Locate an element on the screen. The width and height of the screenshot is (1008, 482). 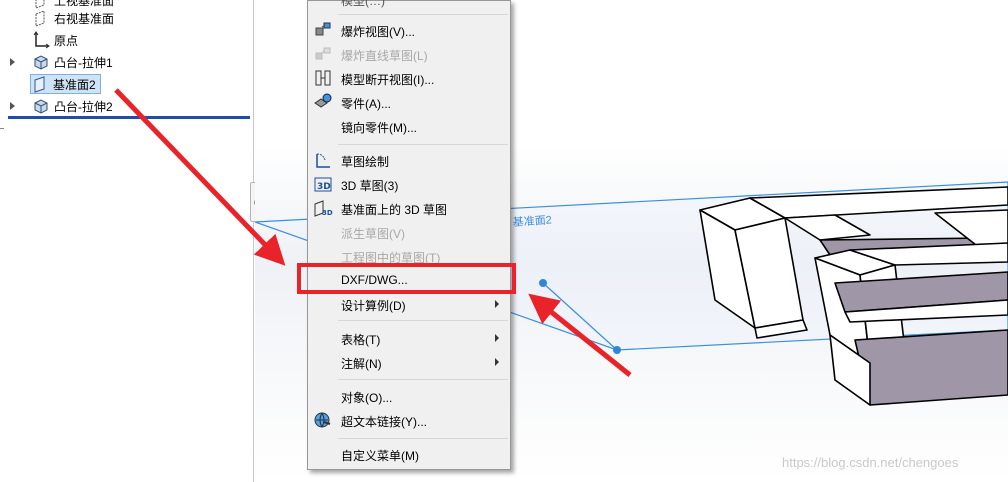
arrow-to-dxf-item is located at coordinates (580, 335).